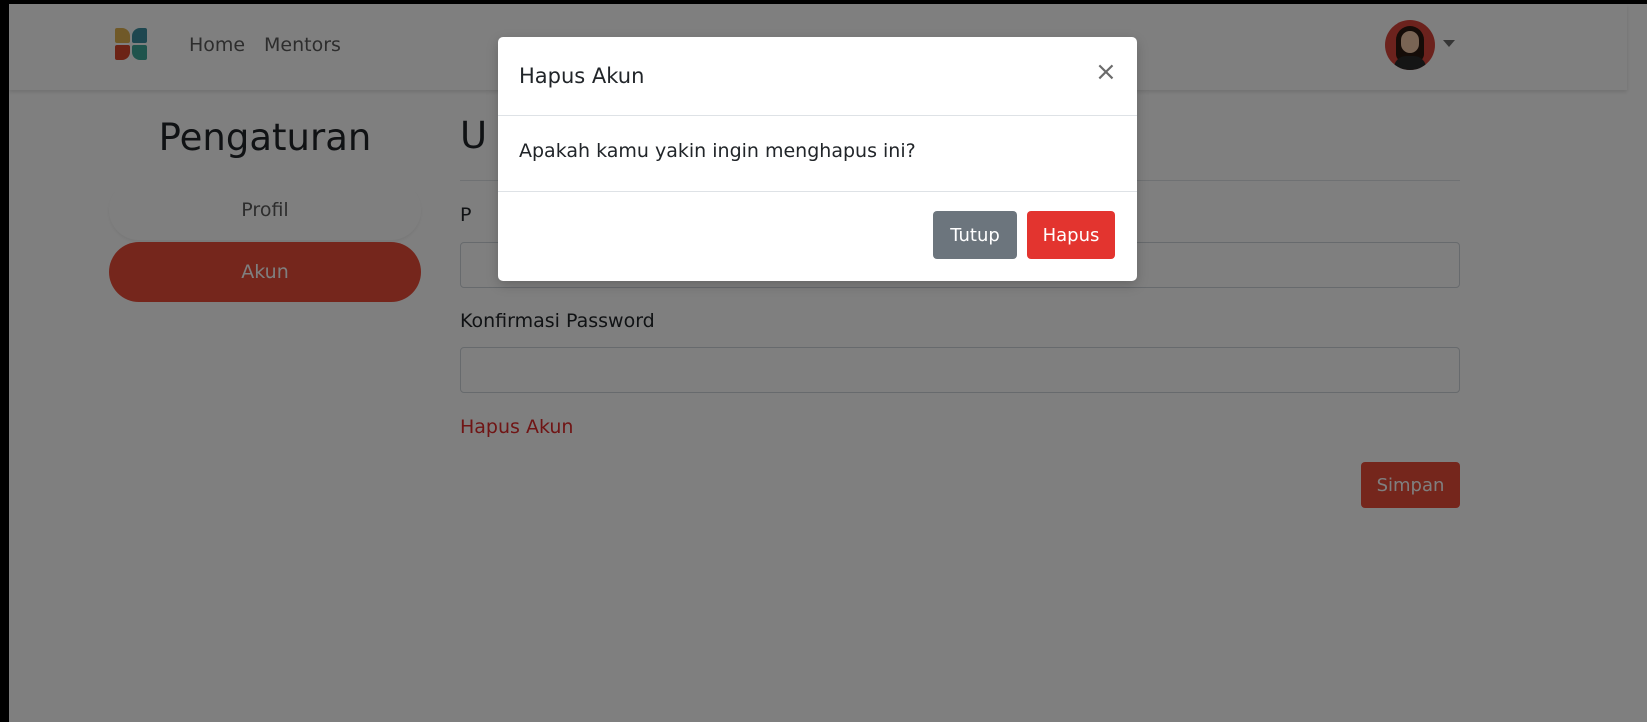 This screenshot has width=1647, height=722. What do you see at coordinates (817, 76) in the screenshot?
I see `modal-header: Hapus Akun ×` at bounding box center [817, 76].